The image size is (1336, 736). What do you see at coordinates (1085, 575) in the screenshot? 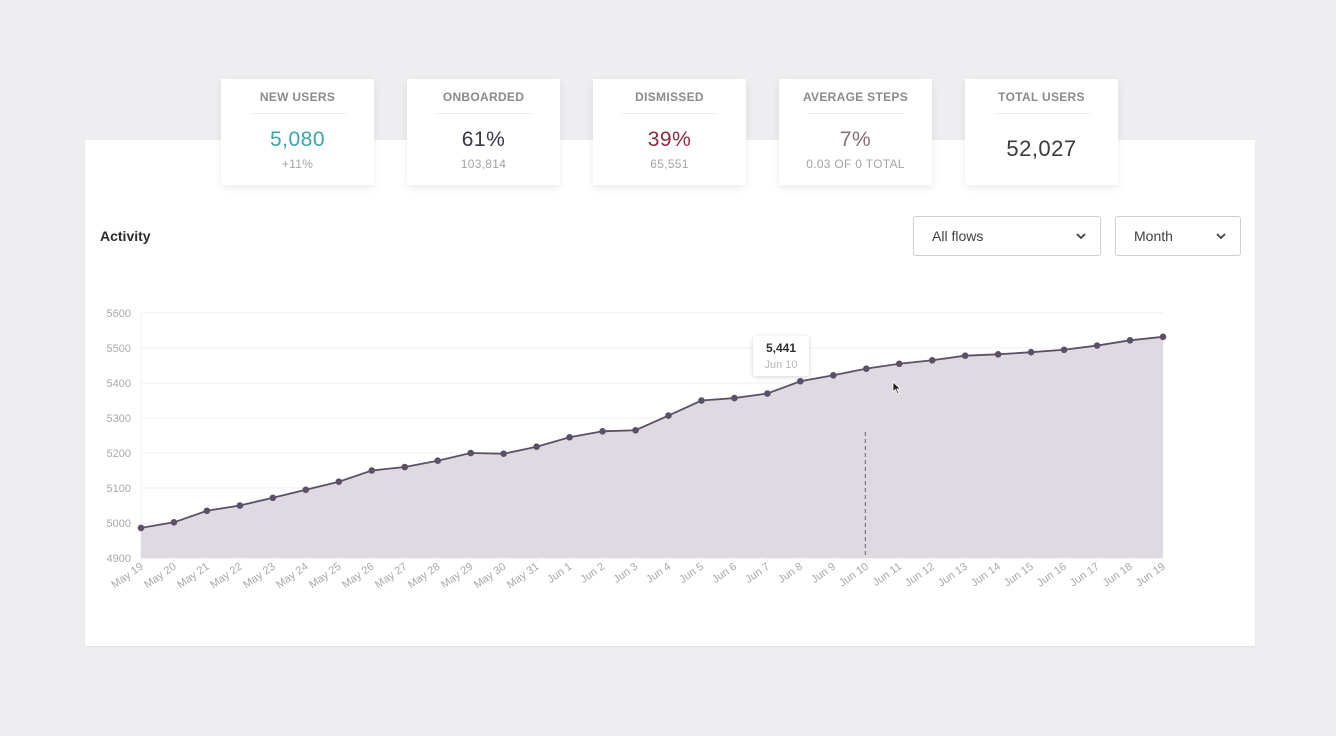
I see `x-tick-label: Jun 17` at bounding box center [1085, 575].